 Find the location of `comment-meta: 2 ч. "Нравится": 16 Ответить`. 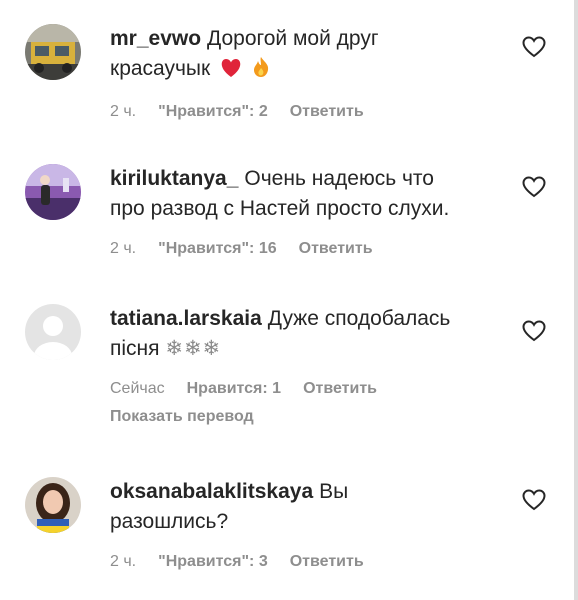

comment-meta: 2 ч. "Нравится": 16 Ответить is located at coordinates (312, 249).